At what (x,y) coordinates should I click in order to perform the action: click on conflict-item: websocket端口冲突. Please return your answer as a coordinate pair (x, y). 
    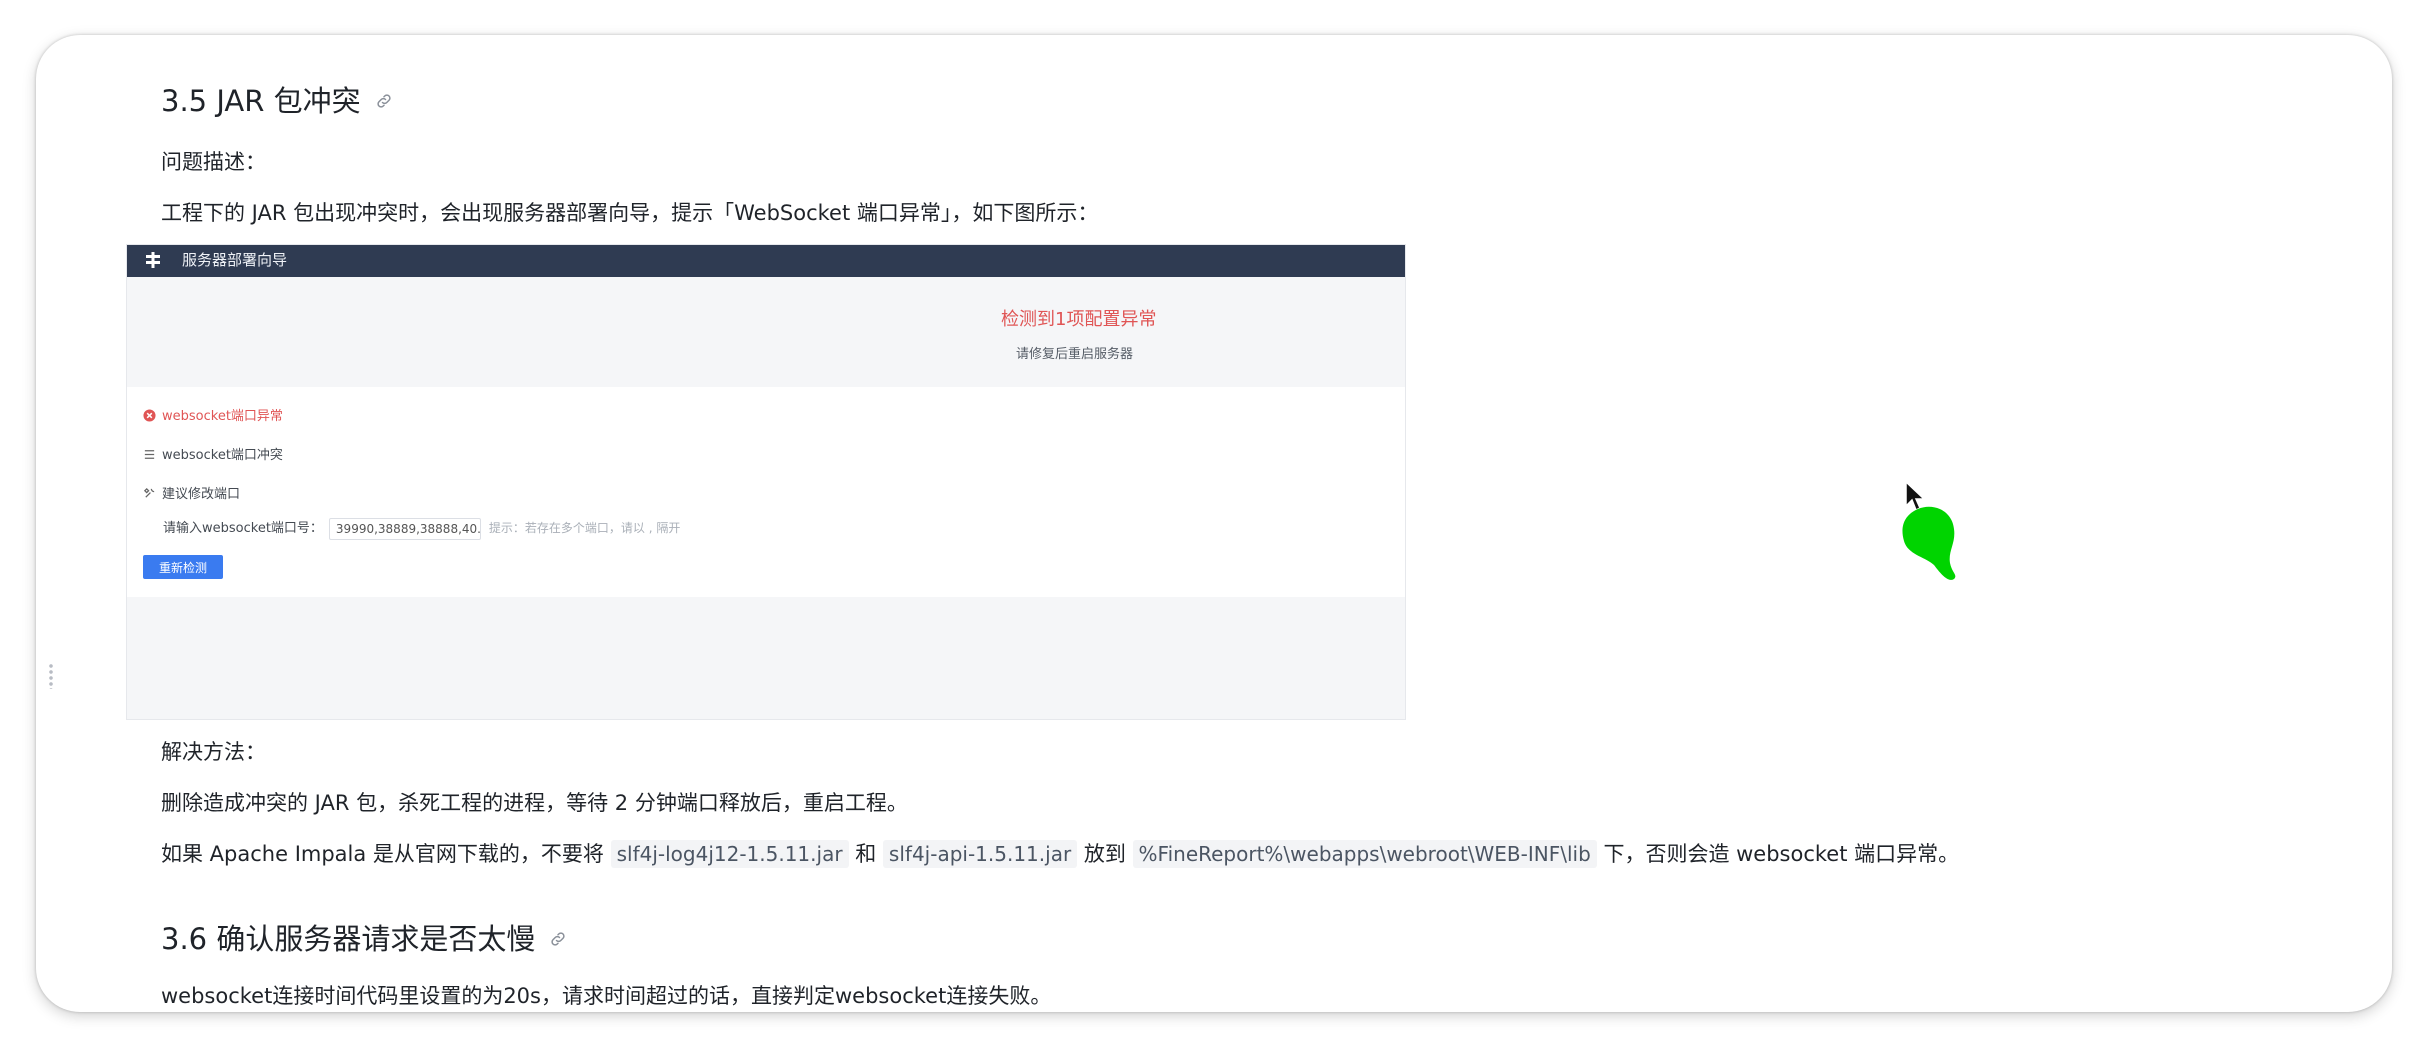
    Looking at the image, I should click on (213, 453).